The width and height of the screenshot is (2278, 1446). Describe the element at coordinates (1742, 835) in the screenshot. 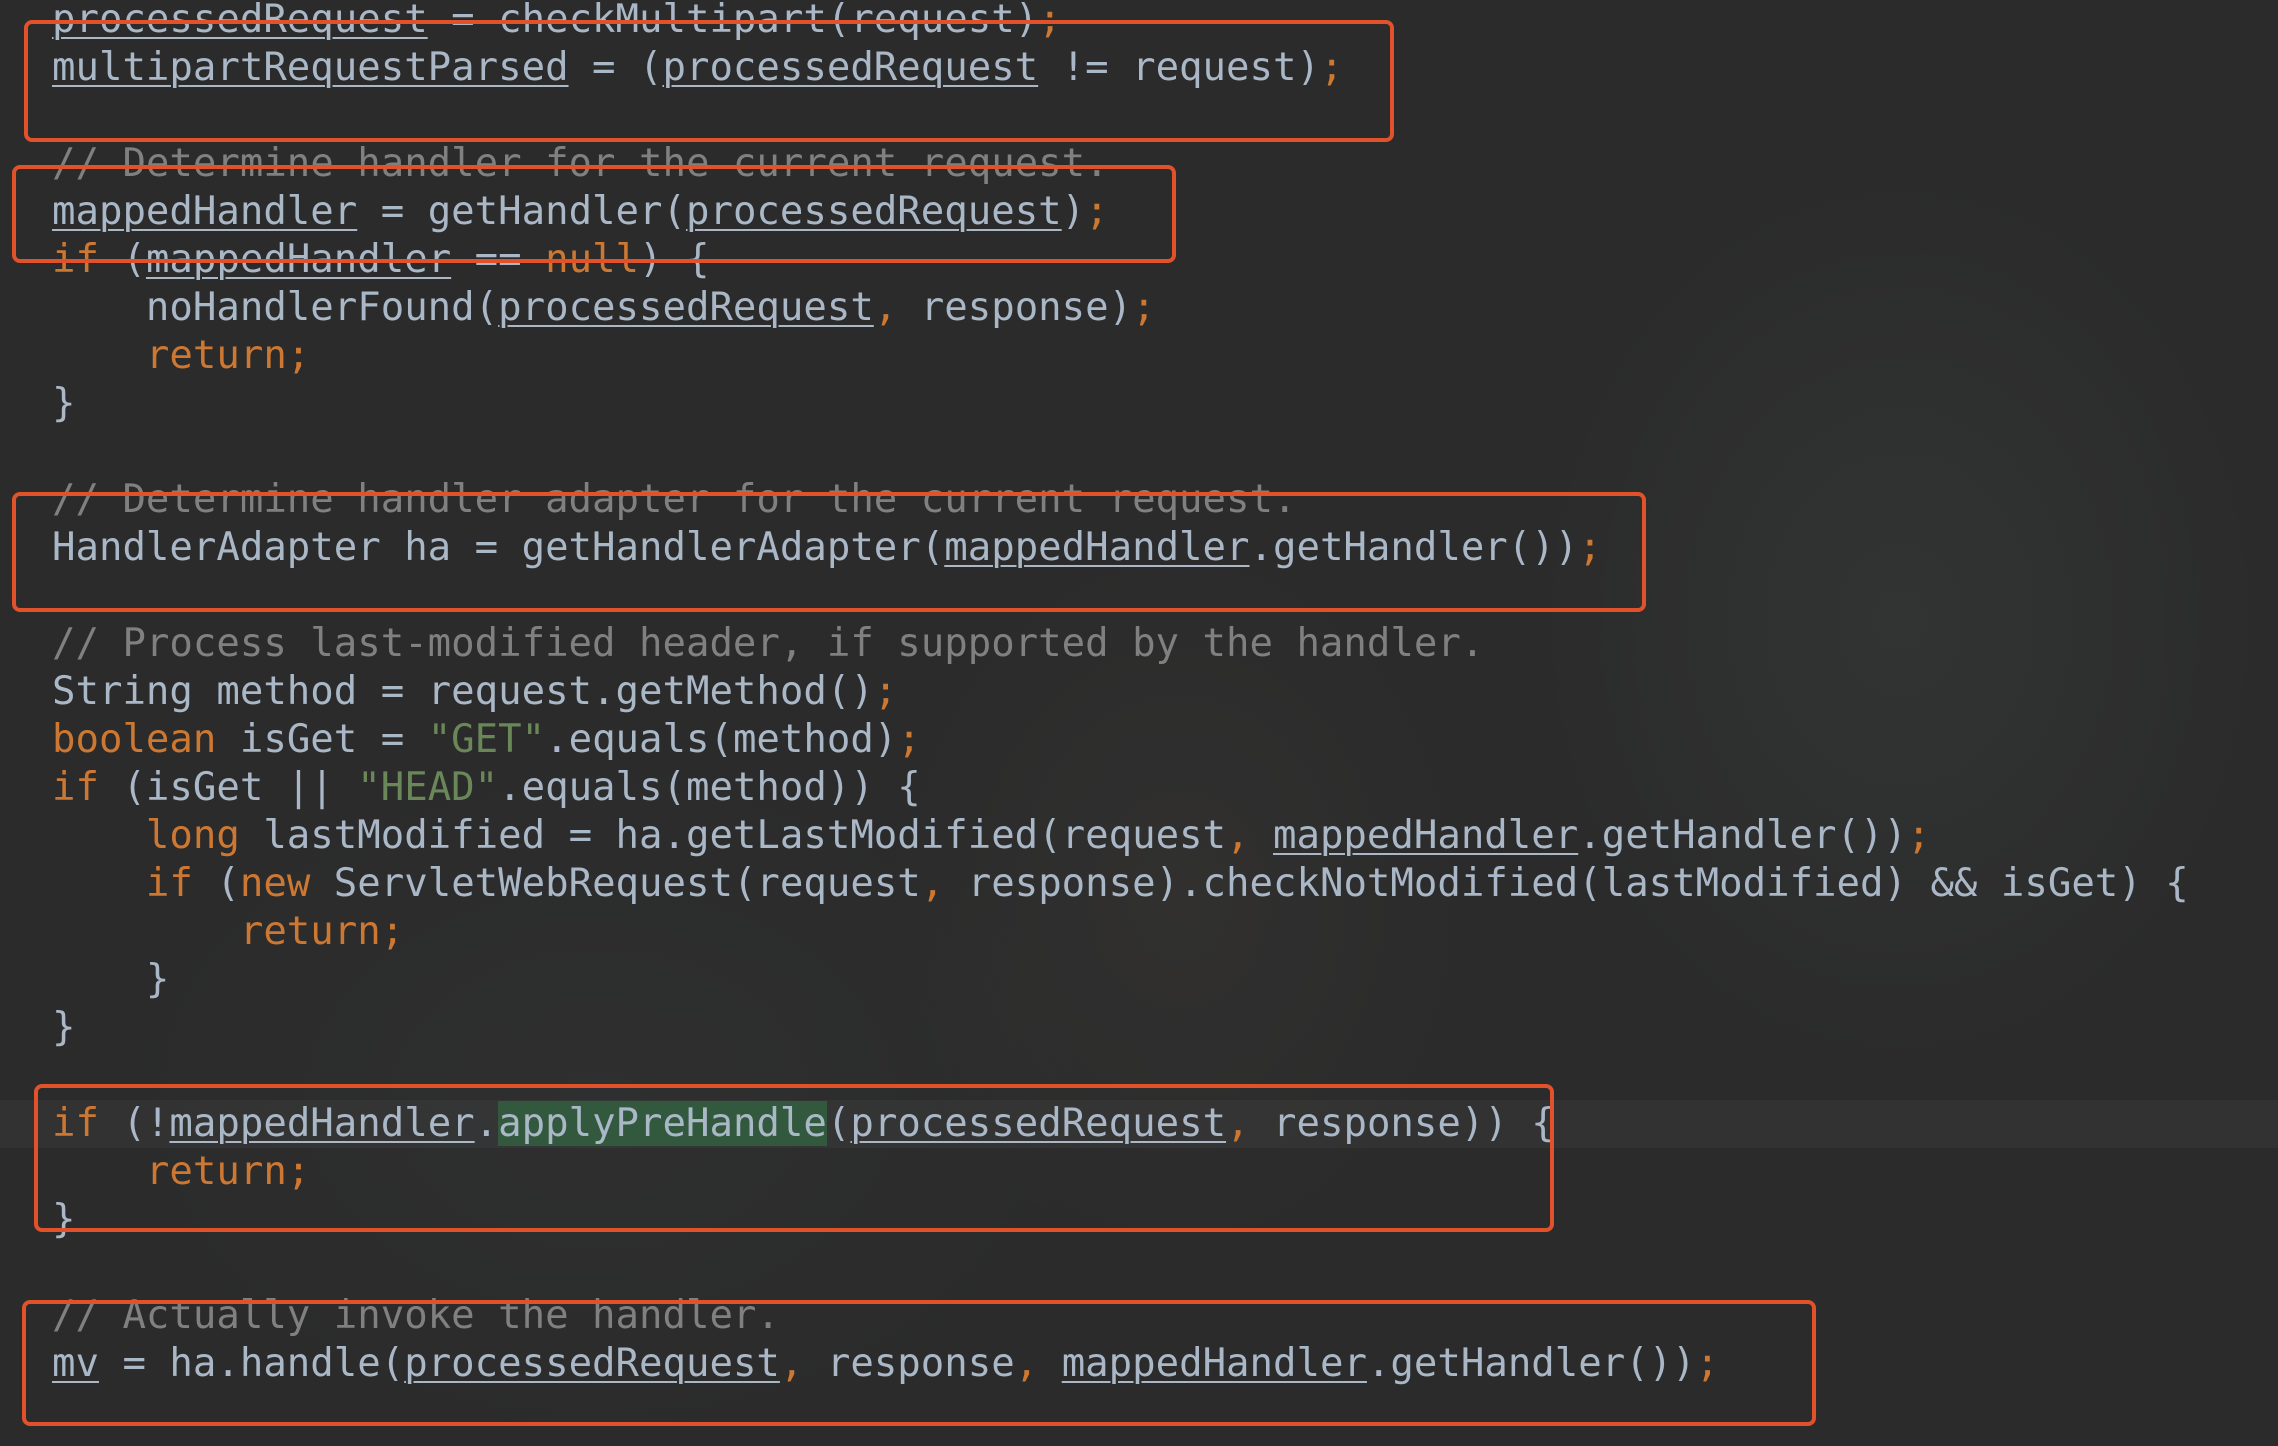

I see `code-token: .getHandler())` at that location.